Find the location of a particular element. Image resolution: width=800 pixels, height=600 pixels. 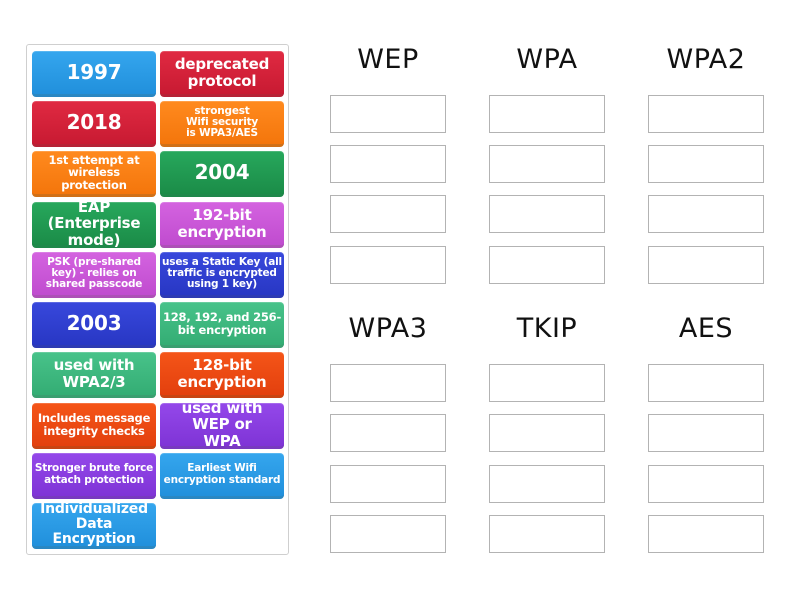

draggable-card: 128-bit encryption is located at coordinates (222, 375).